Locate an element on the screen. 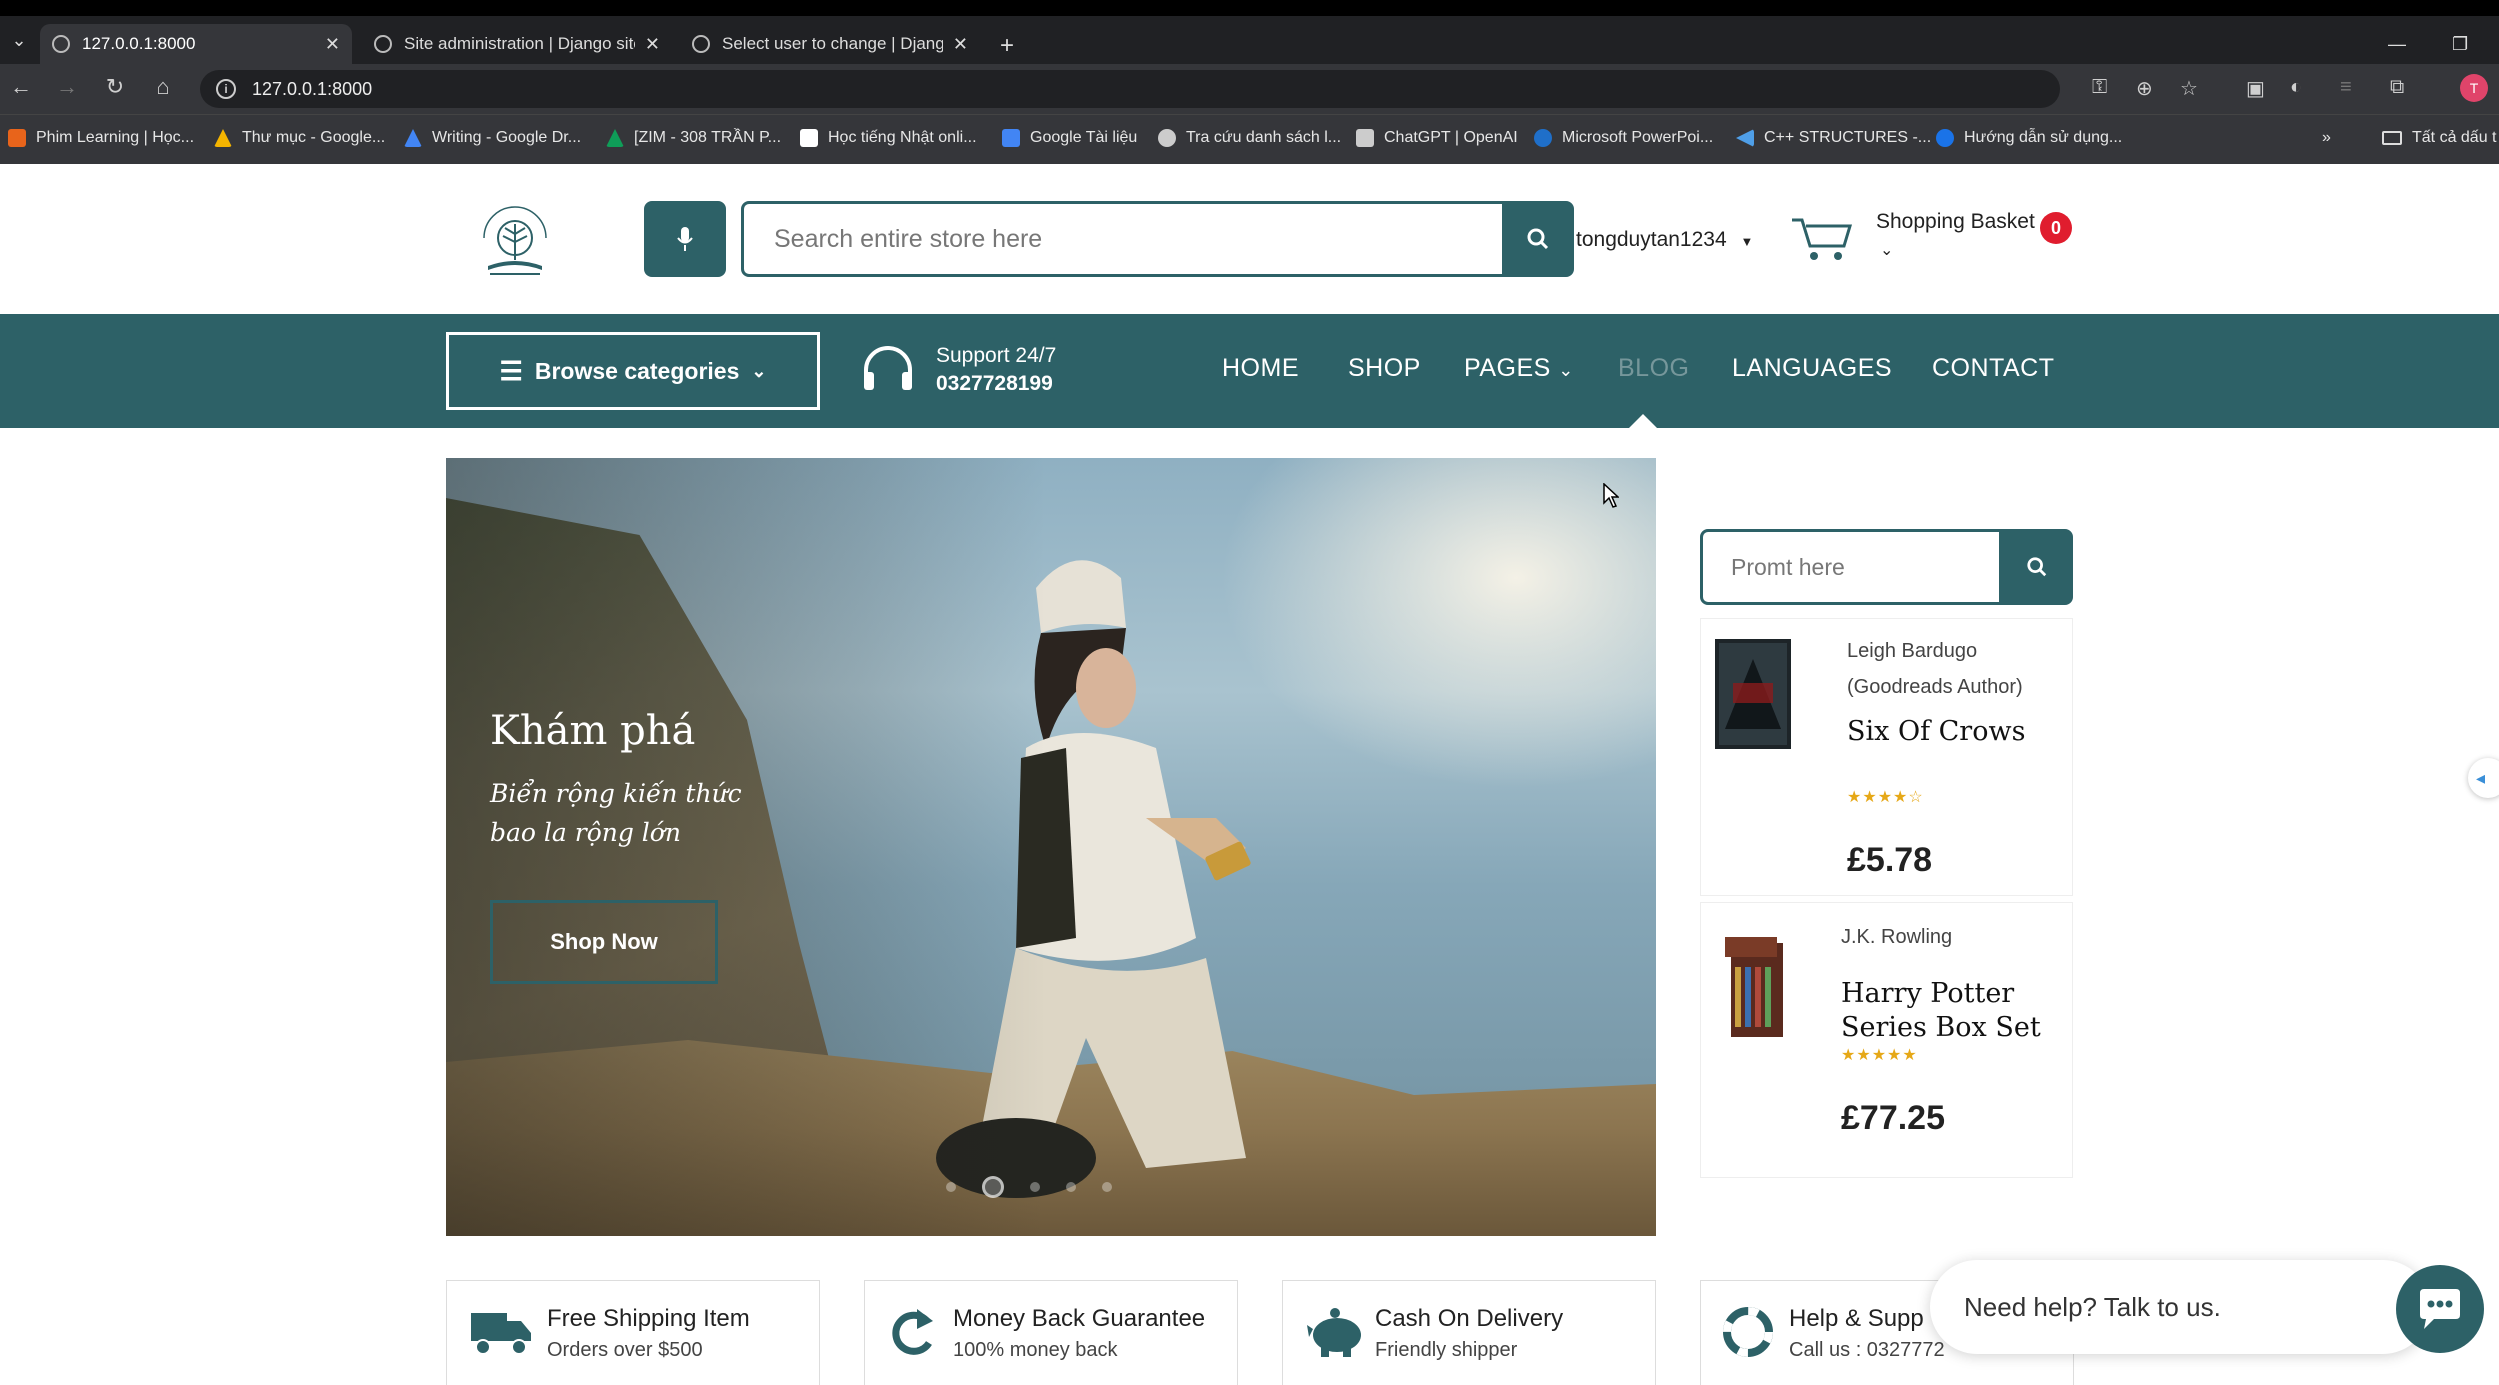 Image resolution: width=2499 pixels, height=1385 pixels. nav-blog: BLOG is located at coordinates (1653, 368).